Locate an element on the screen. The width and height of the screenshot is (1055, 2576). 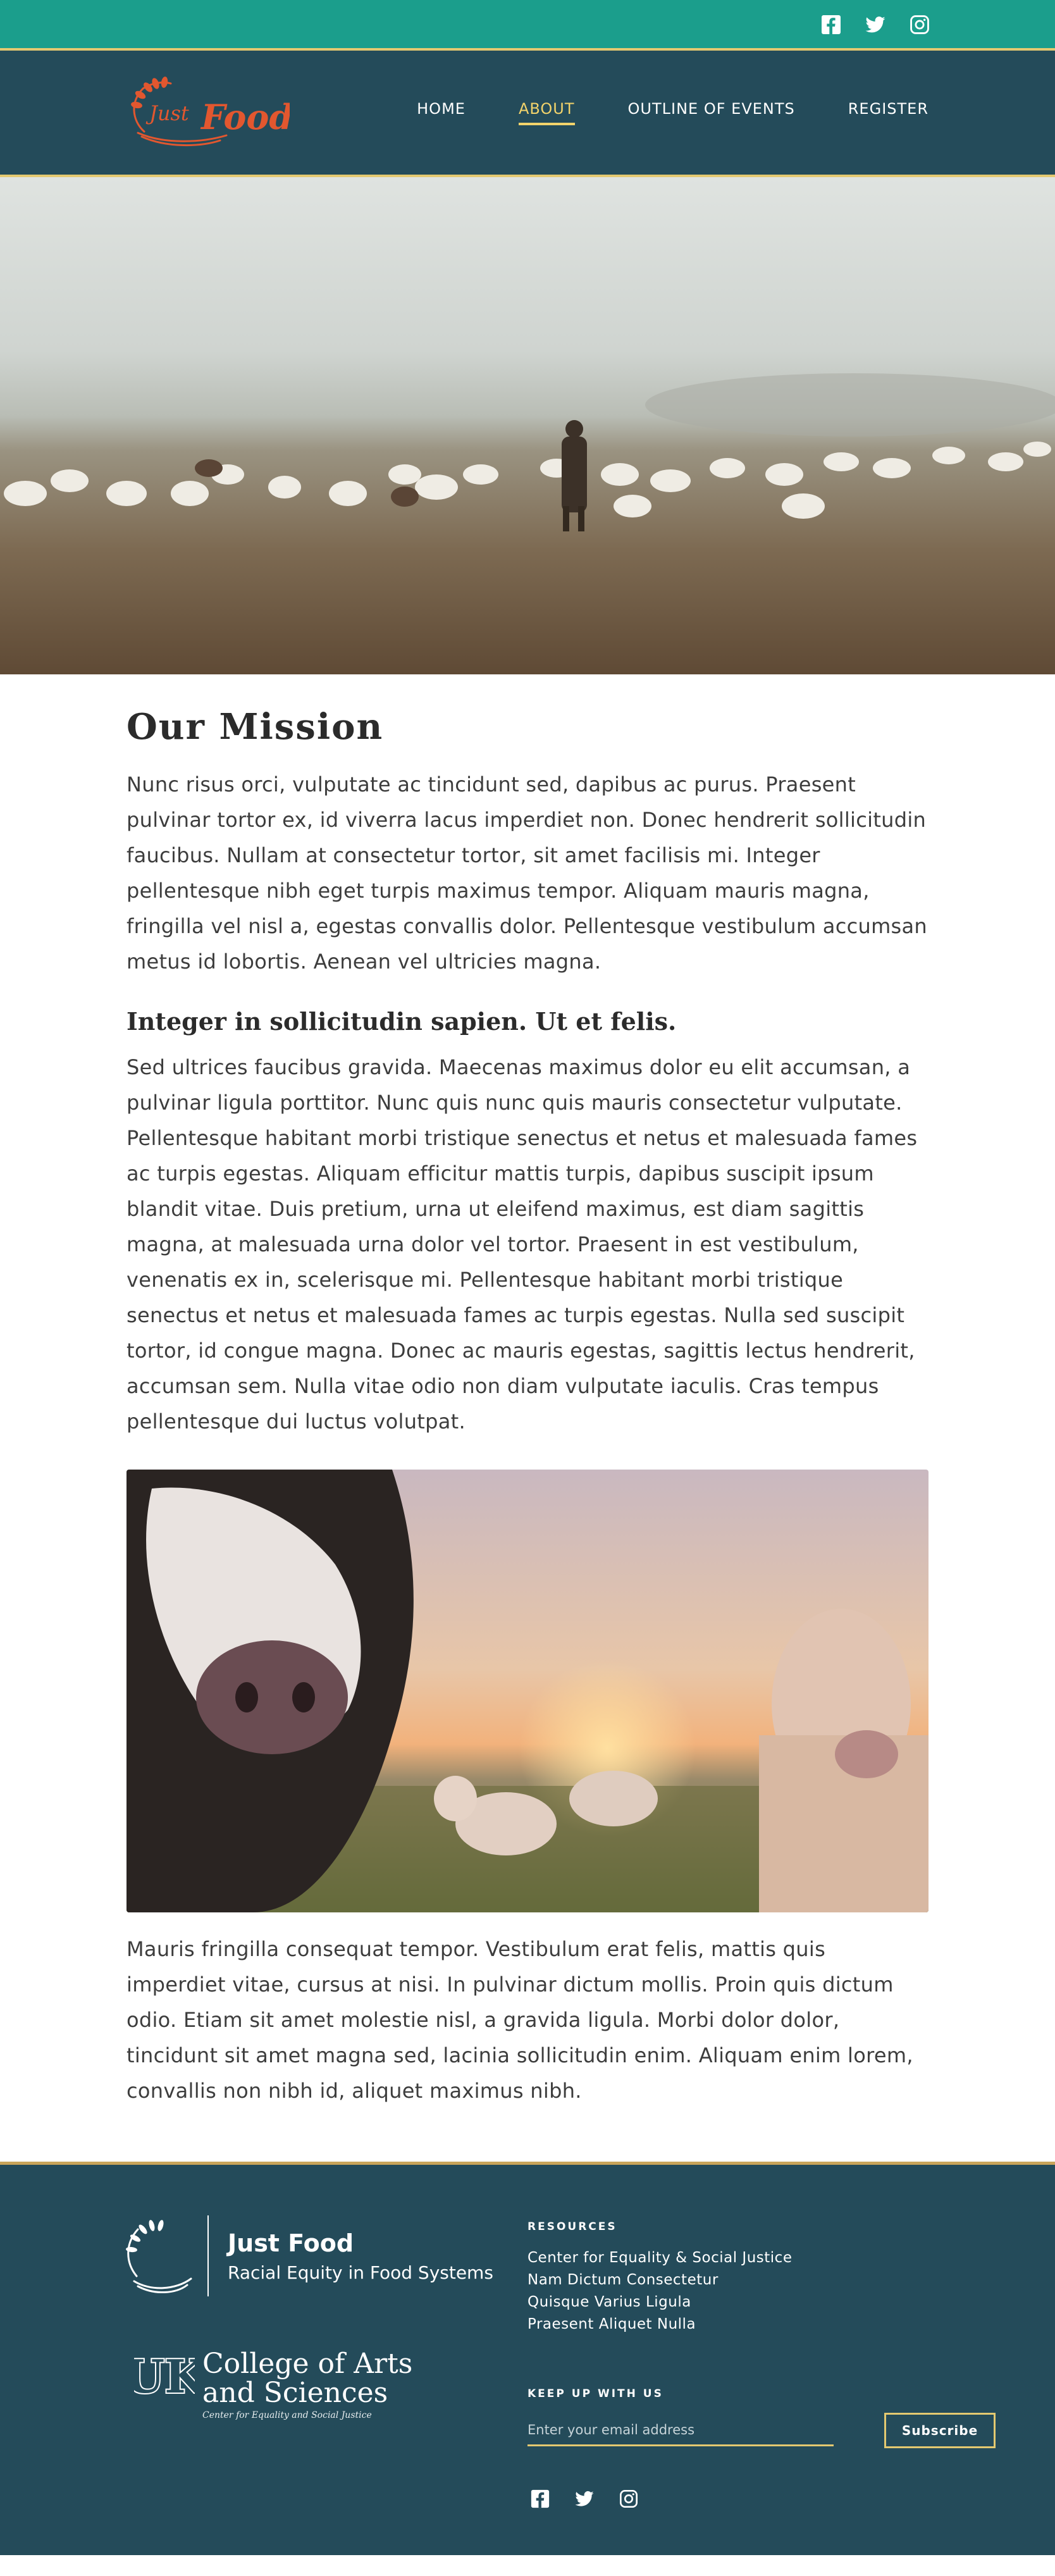
resources-heading: RESOURCES is located at coordinates (572, 2227).